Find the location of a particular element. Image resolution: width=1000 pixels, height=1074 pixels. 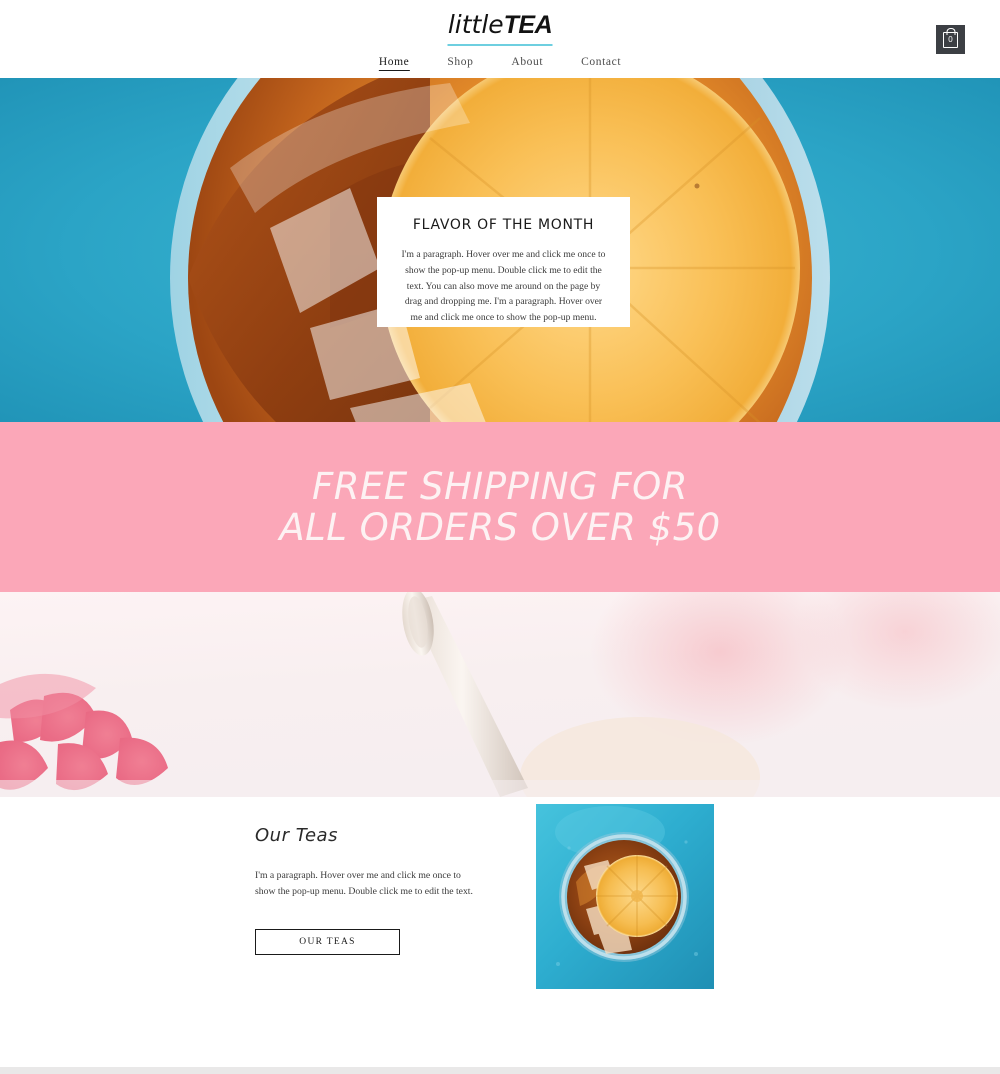

site-header: littleTEA Home Shop About Contact 0 is located at coordinates (500, 39).